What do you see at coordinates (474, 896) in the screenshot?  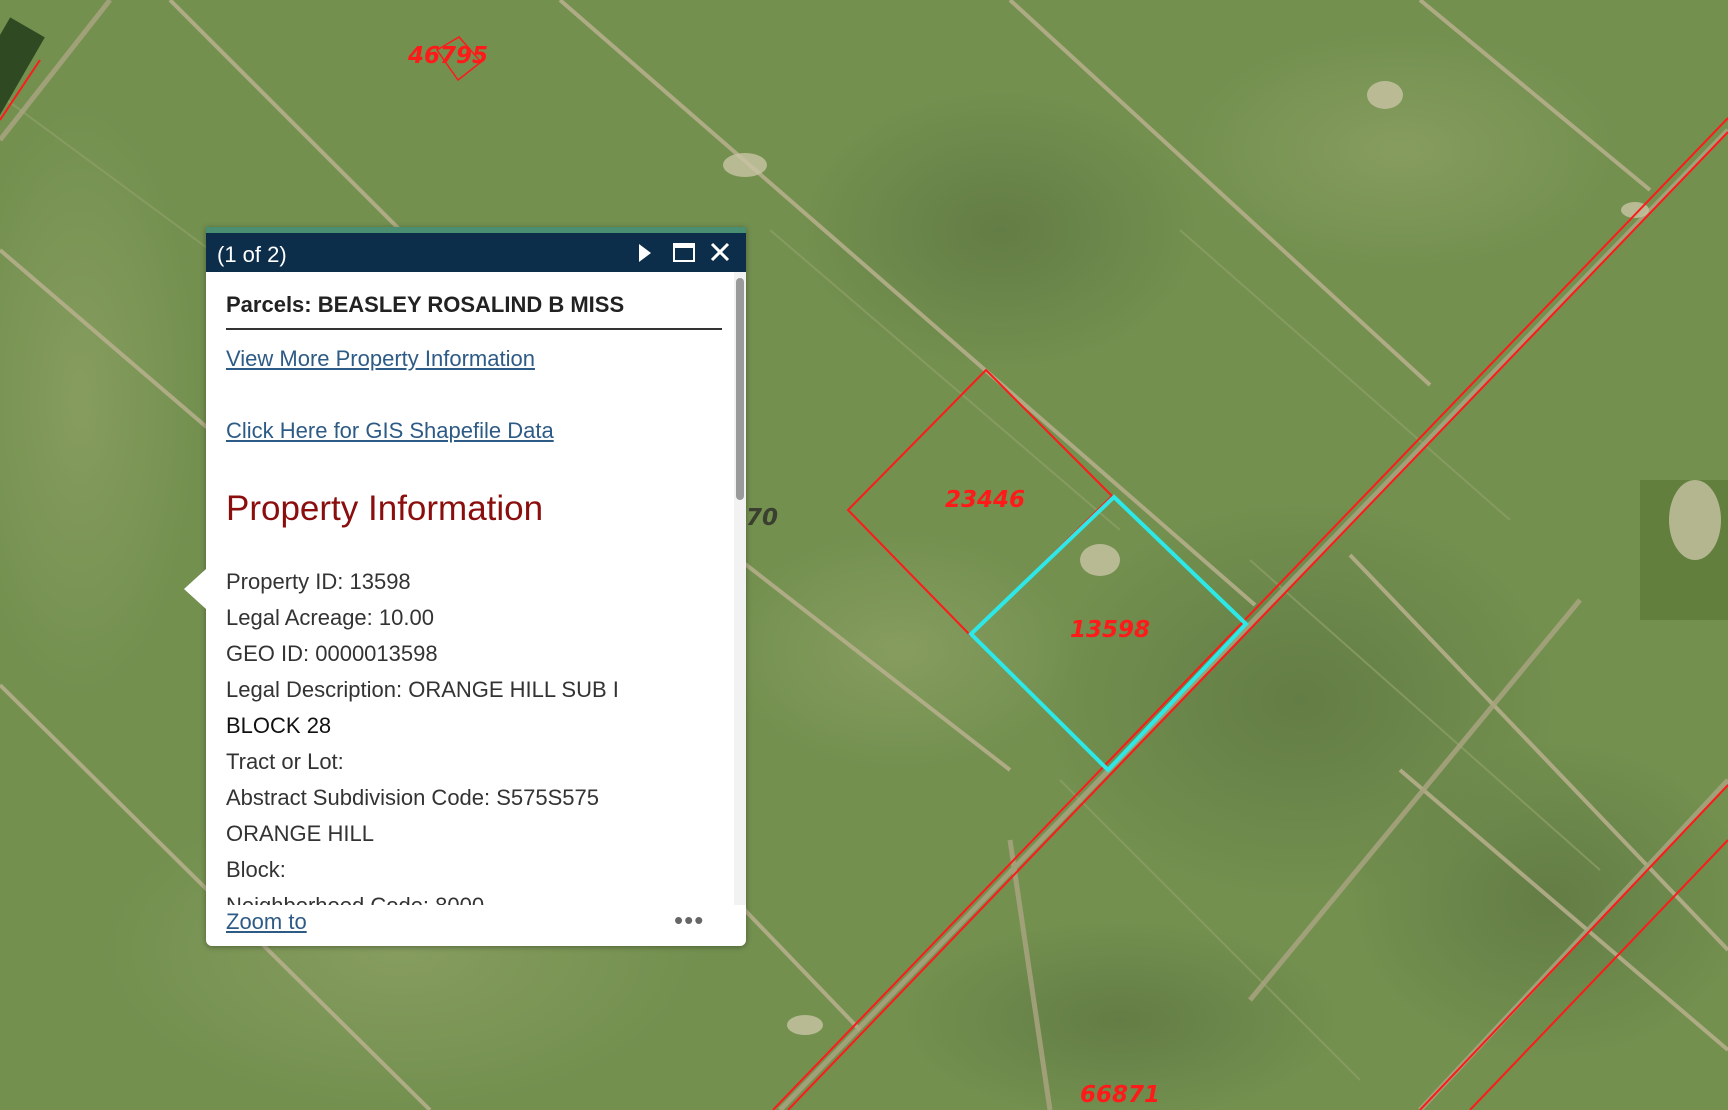 I see `field-neighborhood-code: Neighborhood Code: 8000` at bounding box center [474, 896].